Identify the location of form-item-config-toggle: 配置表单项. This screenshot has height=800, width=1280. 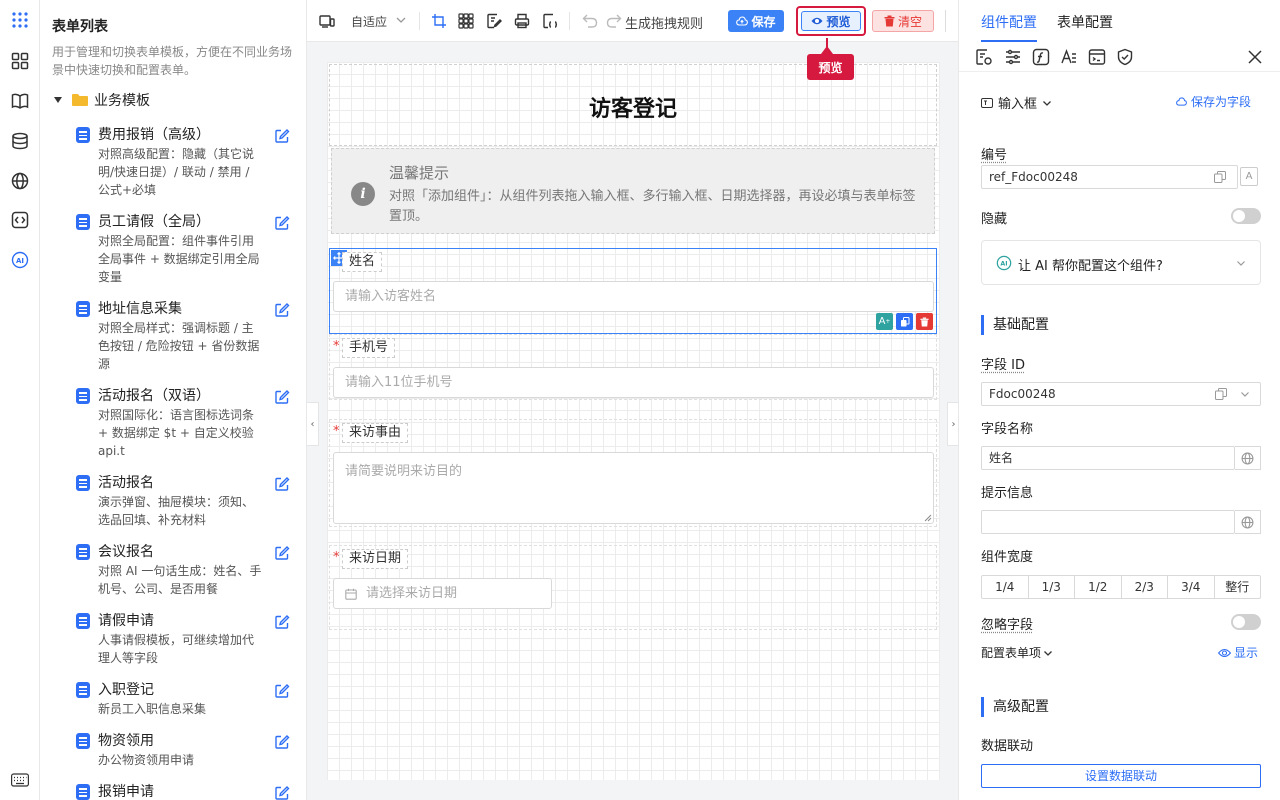
(1017, 652).